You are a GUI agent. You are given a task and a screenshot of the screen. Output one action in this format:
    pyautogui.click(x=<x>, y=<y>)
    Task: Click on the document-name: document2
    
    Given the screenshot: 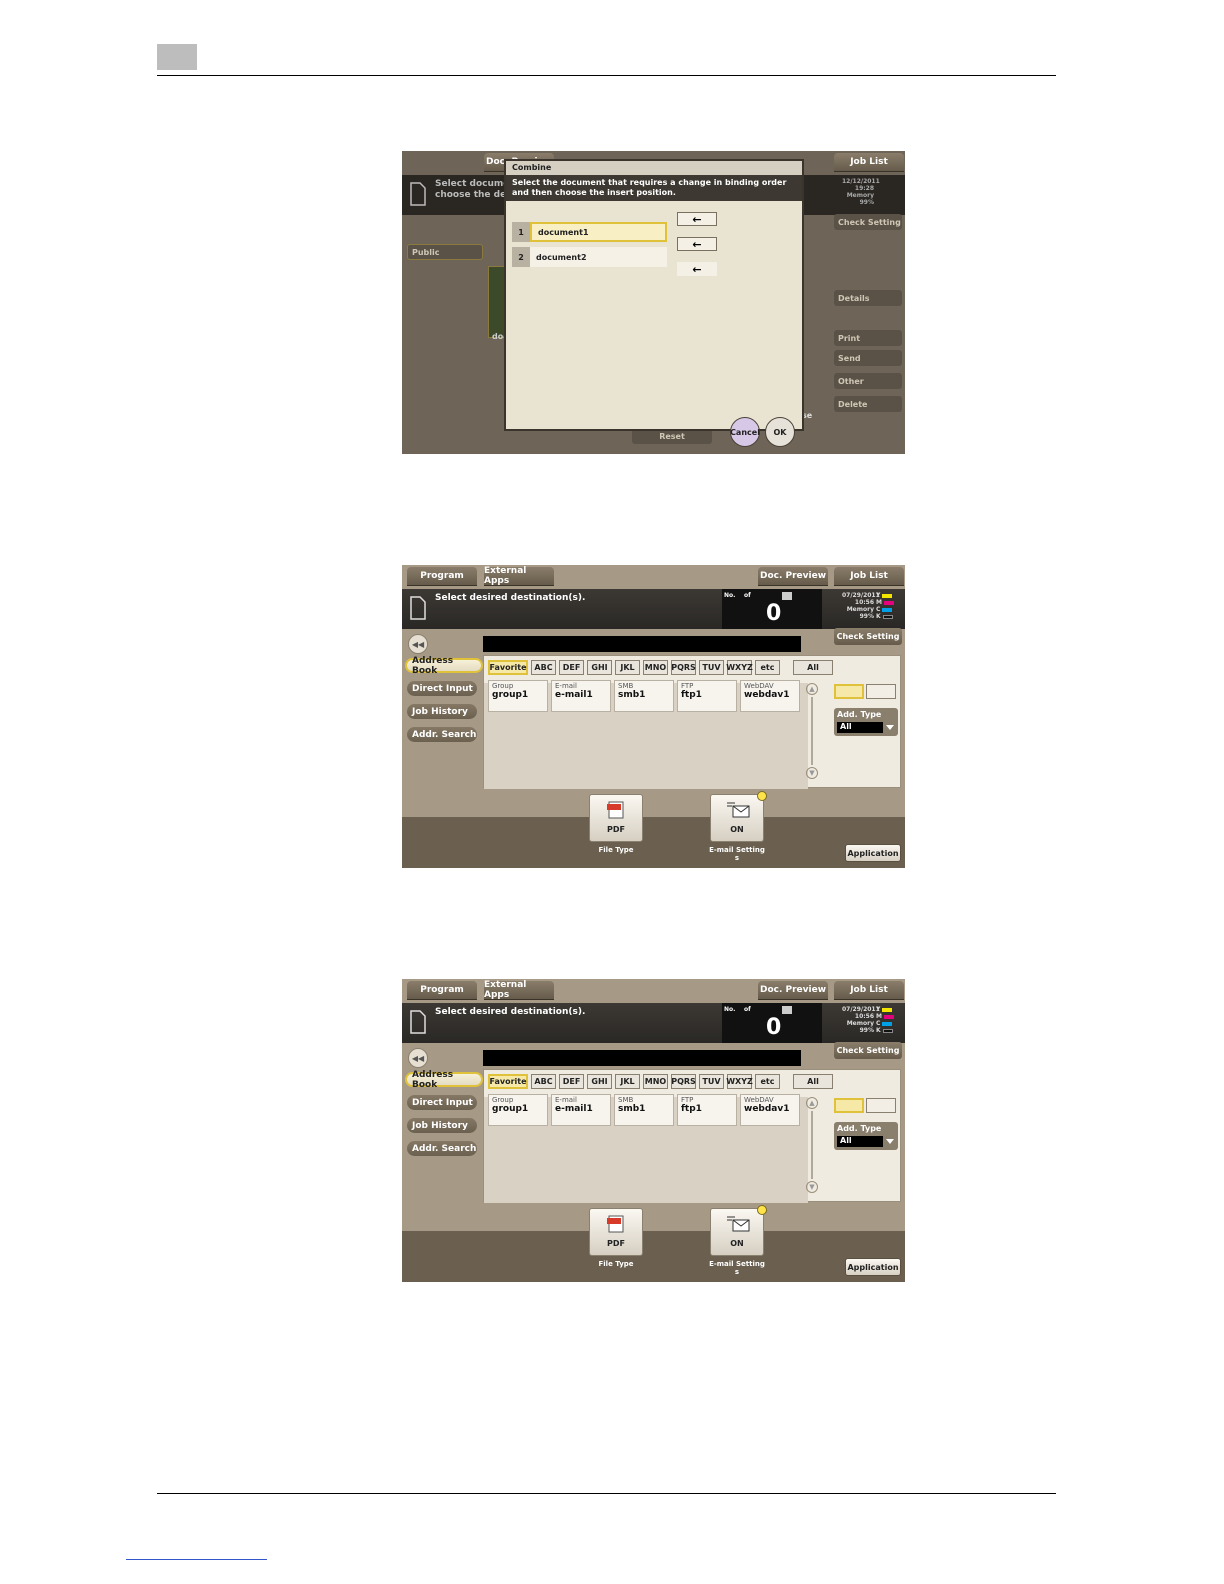 What is the action you would take?
    pyautogui.click(x=598, y=257)
    